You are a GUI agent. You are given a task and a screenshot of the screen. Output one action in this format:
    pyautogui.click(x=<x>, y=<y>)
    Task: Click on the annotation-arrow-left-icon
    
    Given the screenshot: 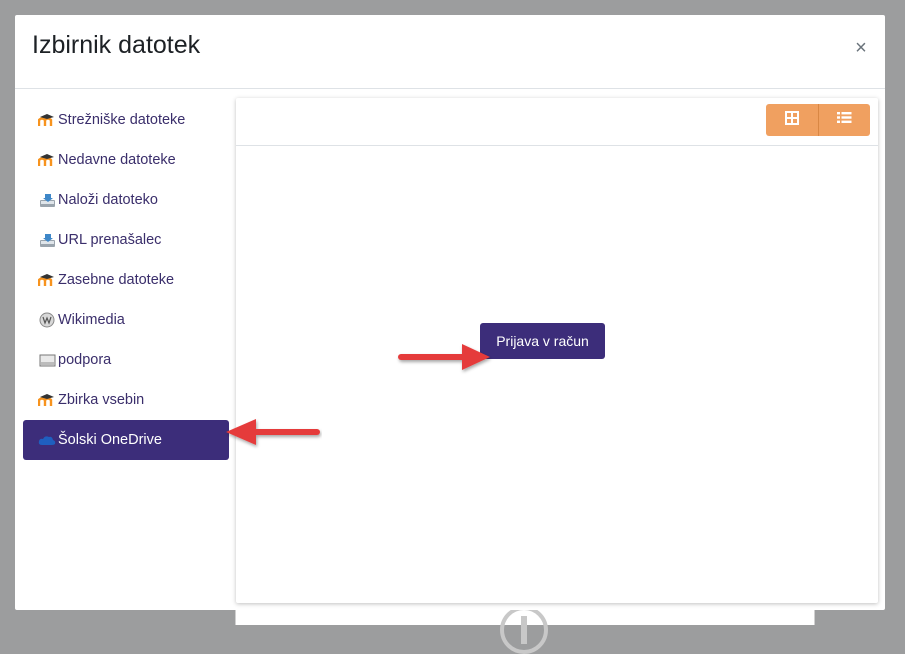 What is the action you would take?
    pyautogui.click(x=273, y=432)
    